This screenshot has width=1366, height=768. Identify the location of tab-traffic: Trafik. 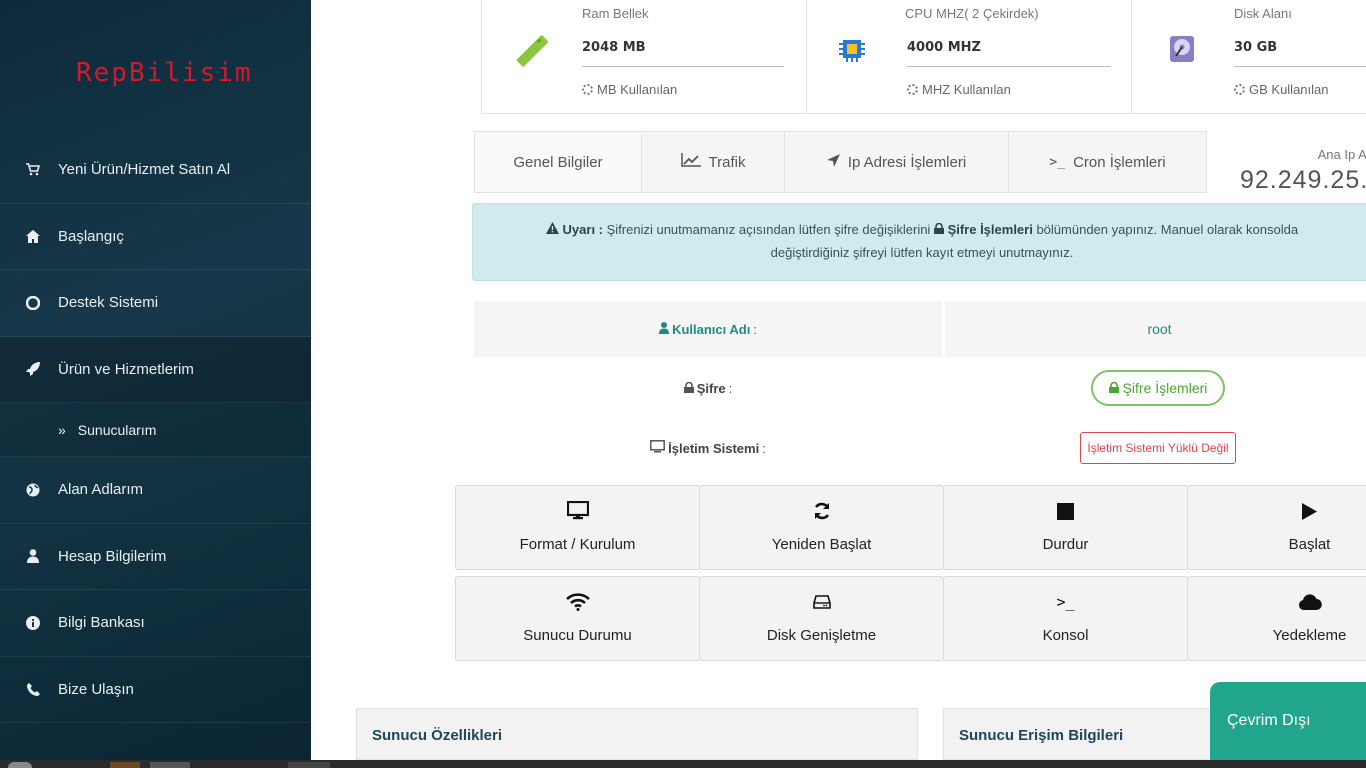
(713, 162).